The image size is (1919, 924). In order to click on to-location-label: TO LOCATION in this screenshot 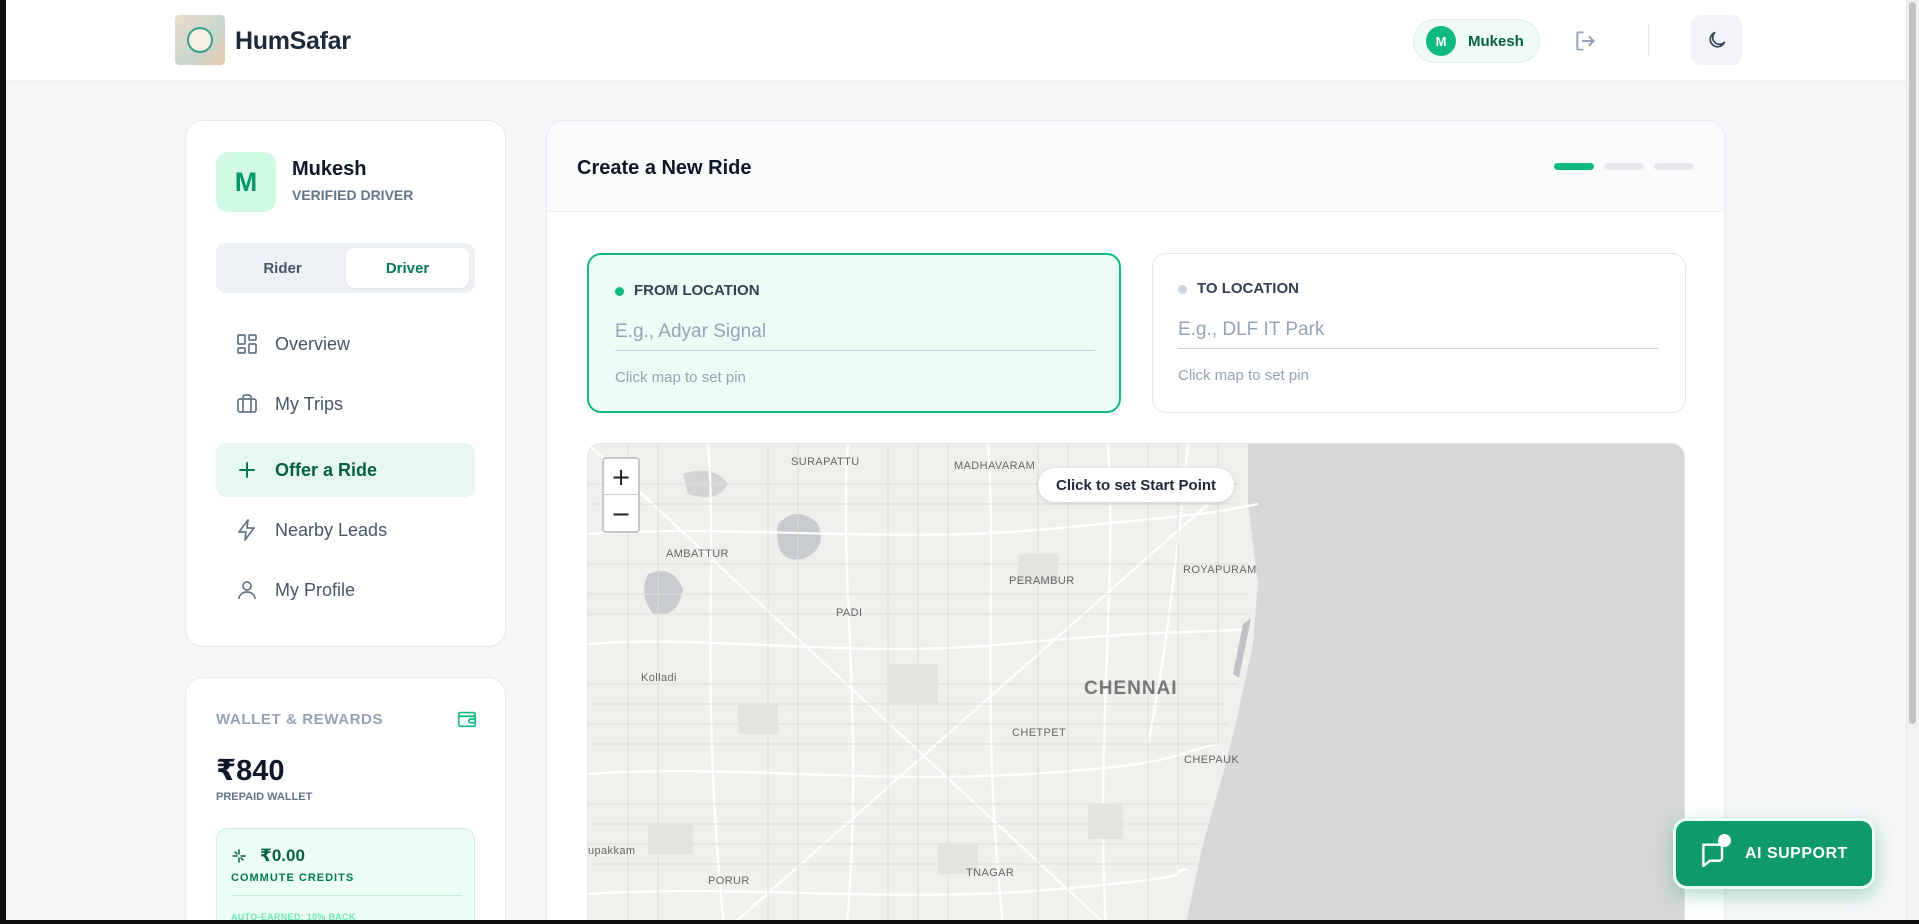, I will do `click(1248, 288)`.